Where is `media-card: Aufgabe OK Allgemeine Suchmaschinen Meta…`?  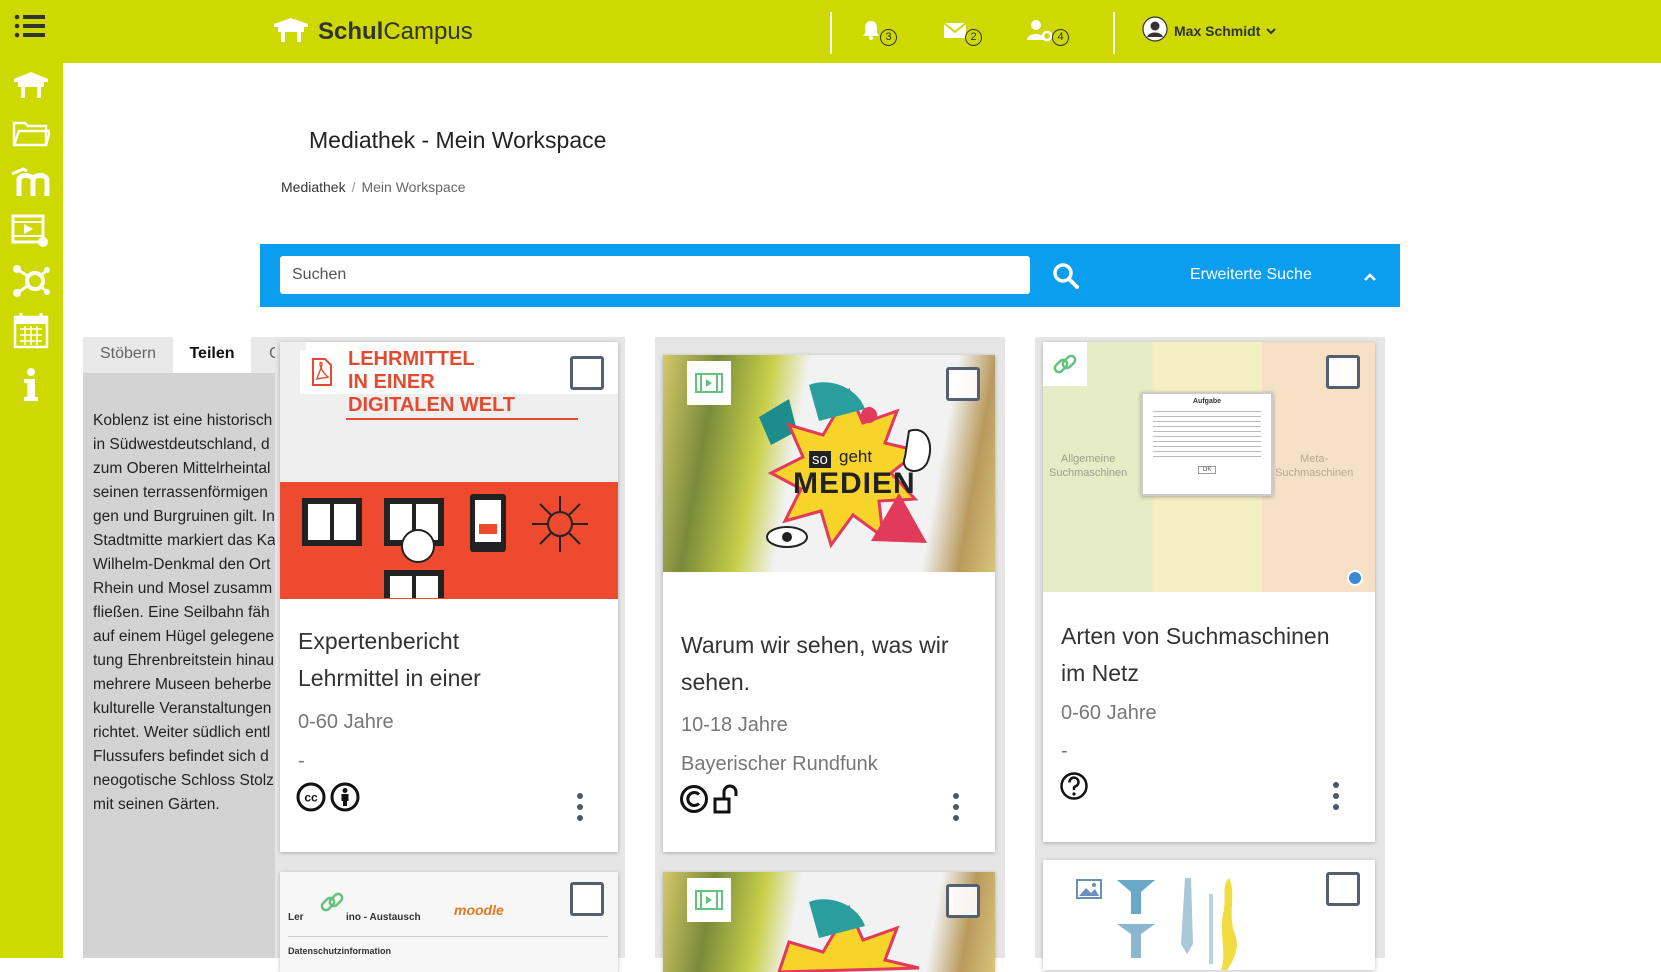 media-card: Aufgabe OK Allgemeine Suchmaschinen Meta… is located at coordinates (1209, 592).